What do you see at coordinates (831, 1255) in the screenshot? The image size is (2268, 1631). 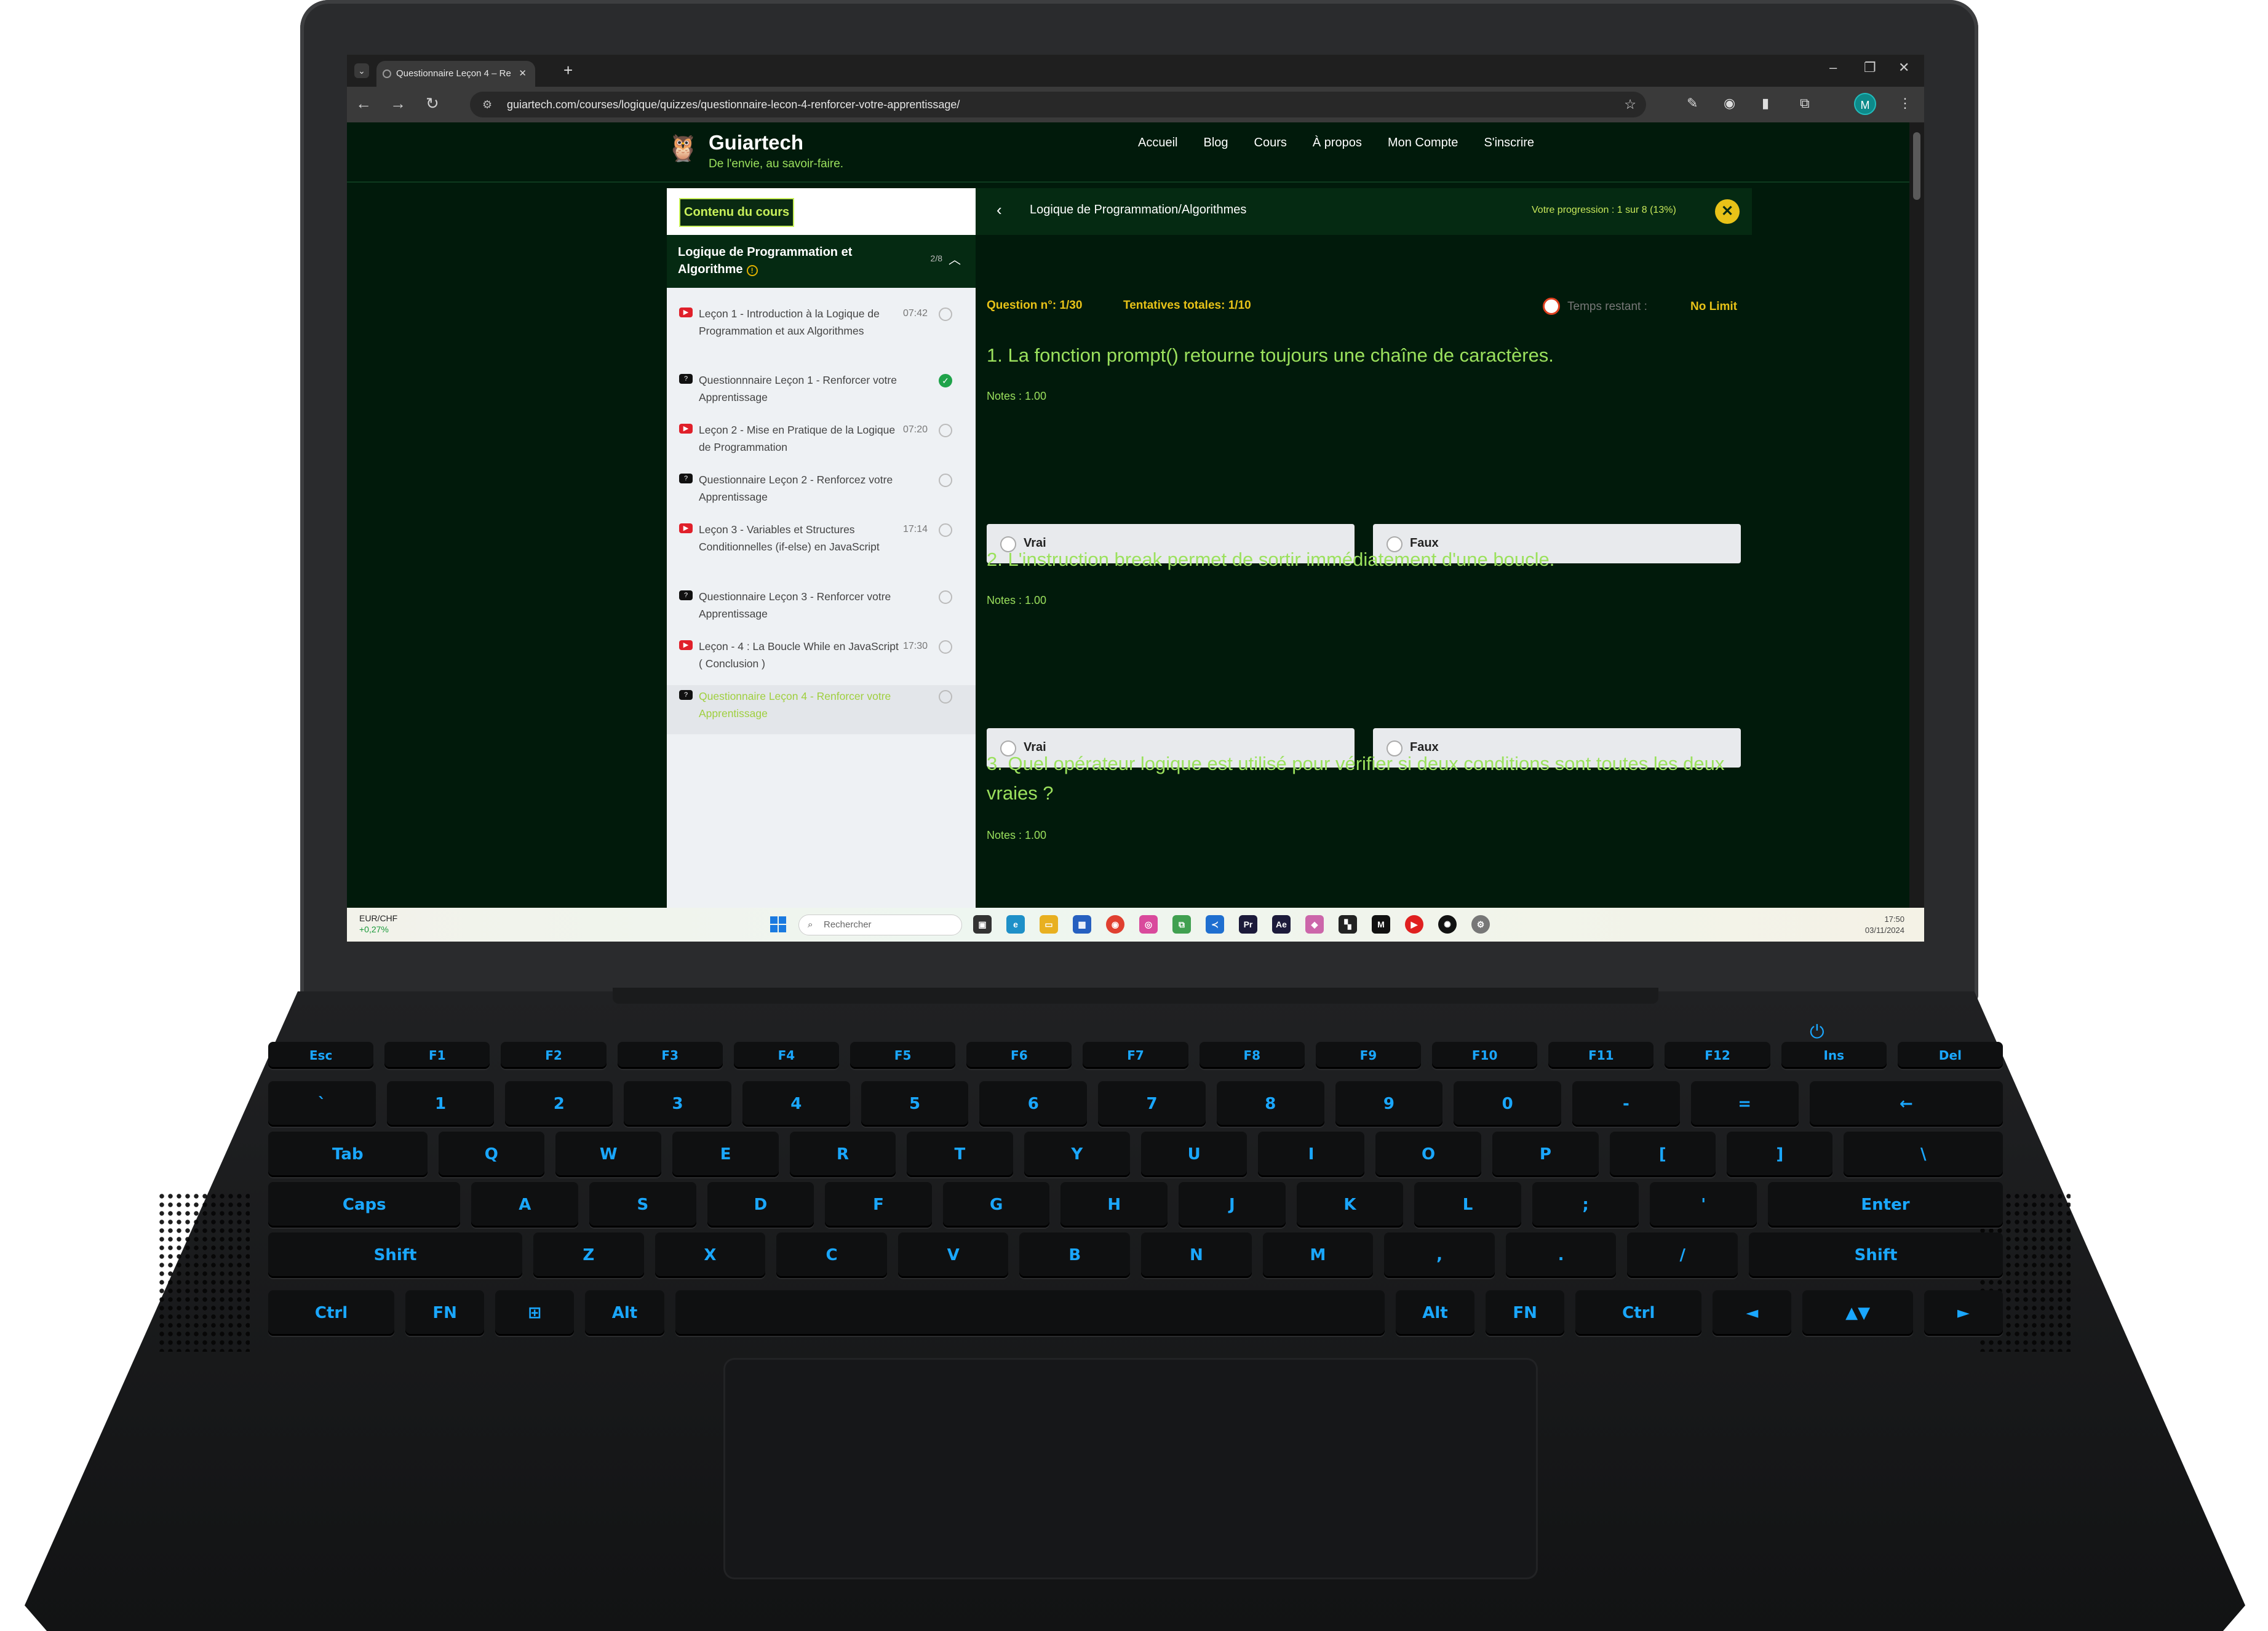 I see `keyboard-key: C` at bounding box center [831, 1255].